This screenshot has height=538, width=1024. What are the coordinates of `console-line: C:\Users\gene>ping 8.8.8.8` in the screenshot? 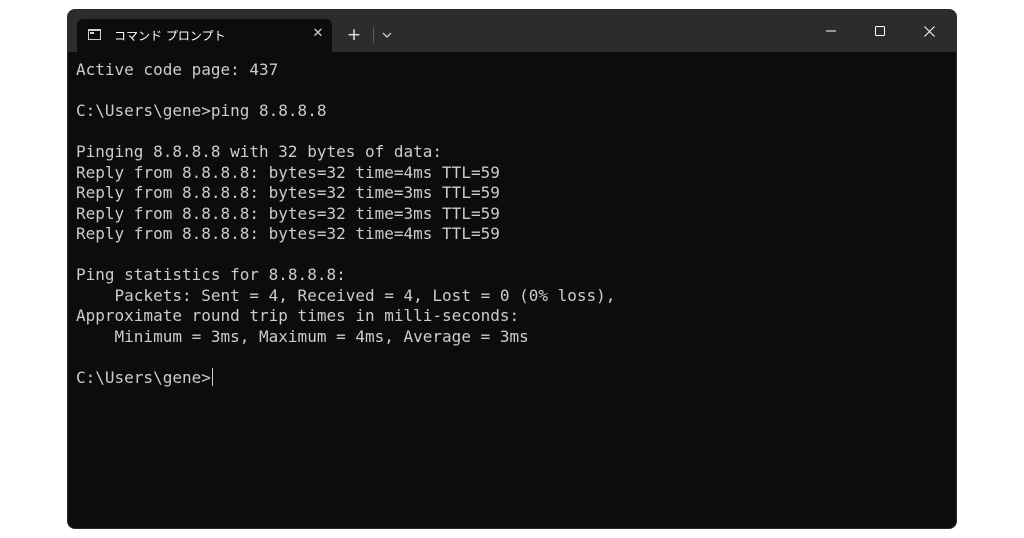 It's located at (201, 110).